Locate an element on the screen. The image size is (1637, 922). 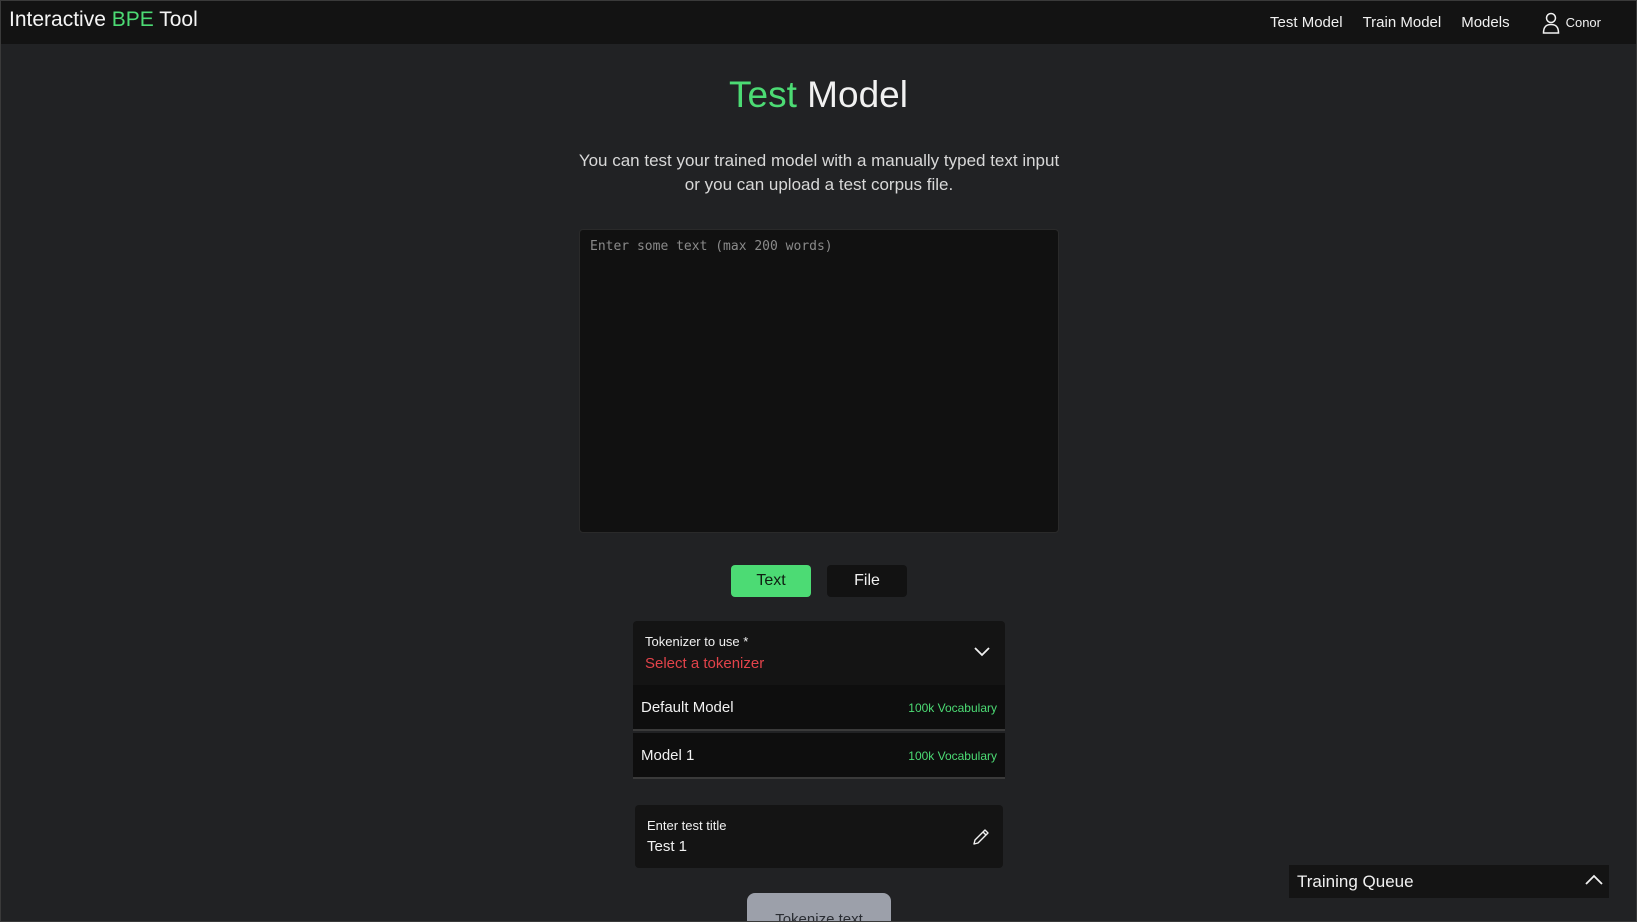
tokenizer-select-placeholder: Select a tokenizer is located at coordinates (705, 663).